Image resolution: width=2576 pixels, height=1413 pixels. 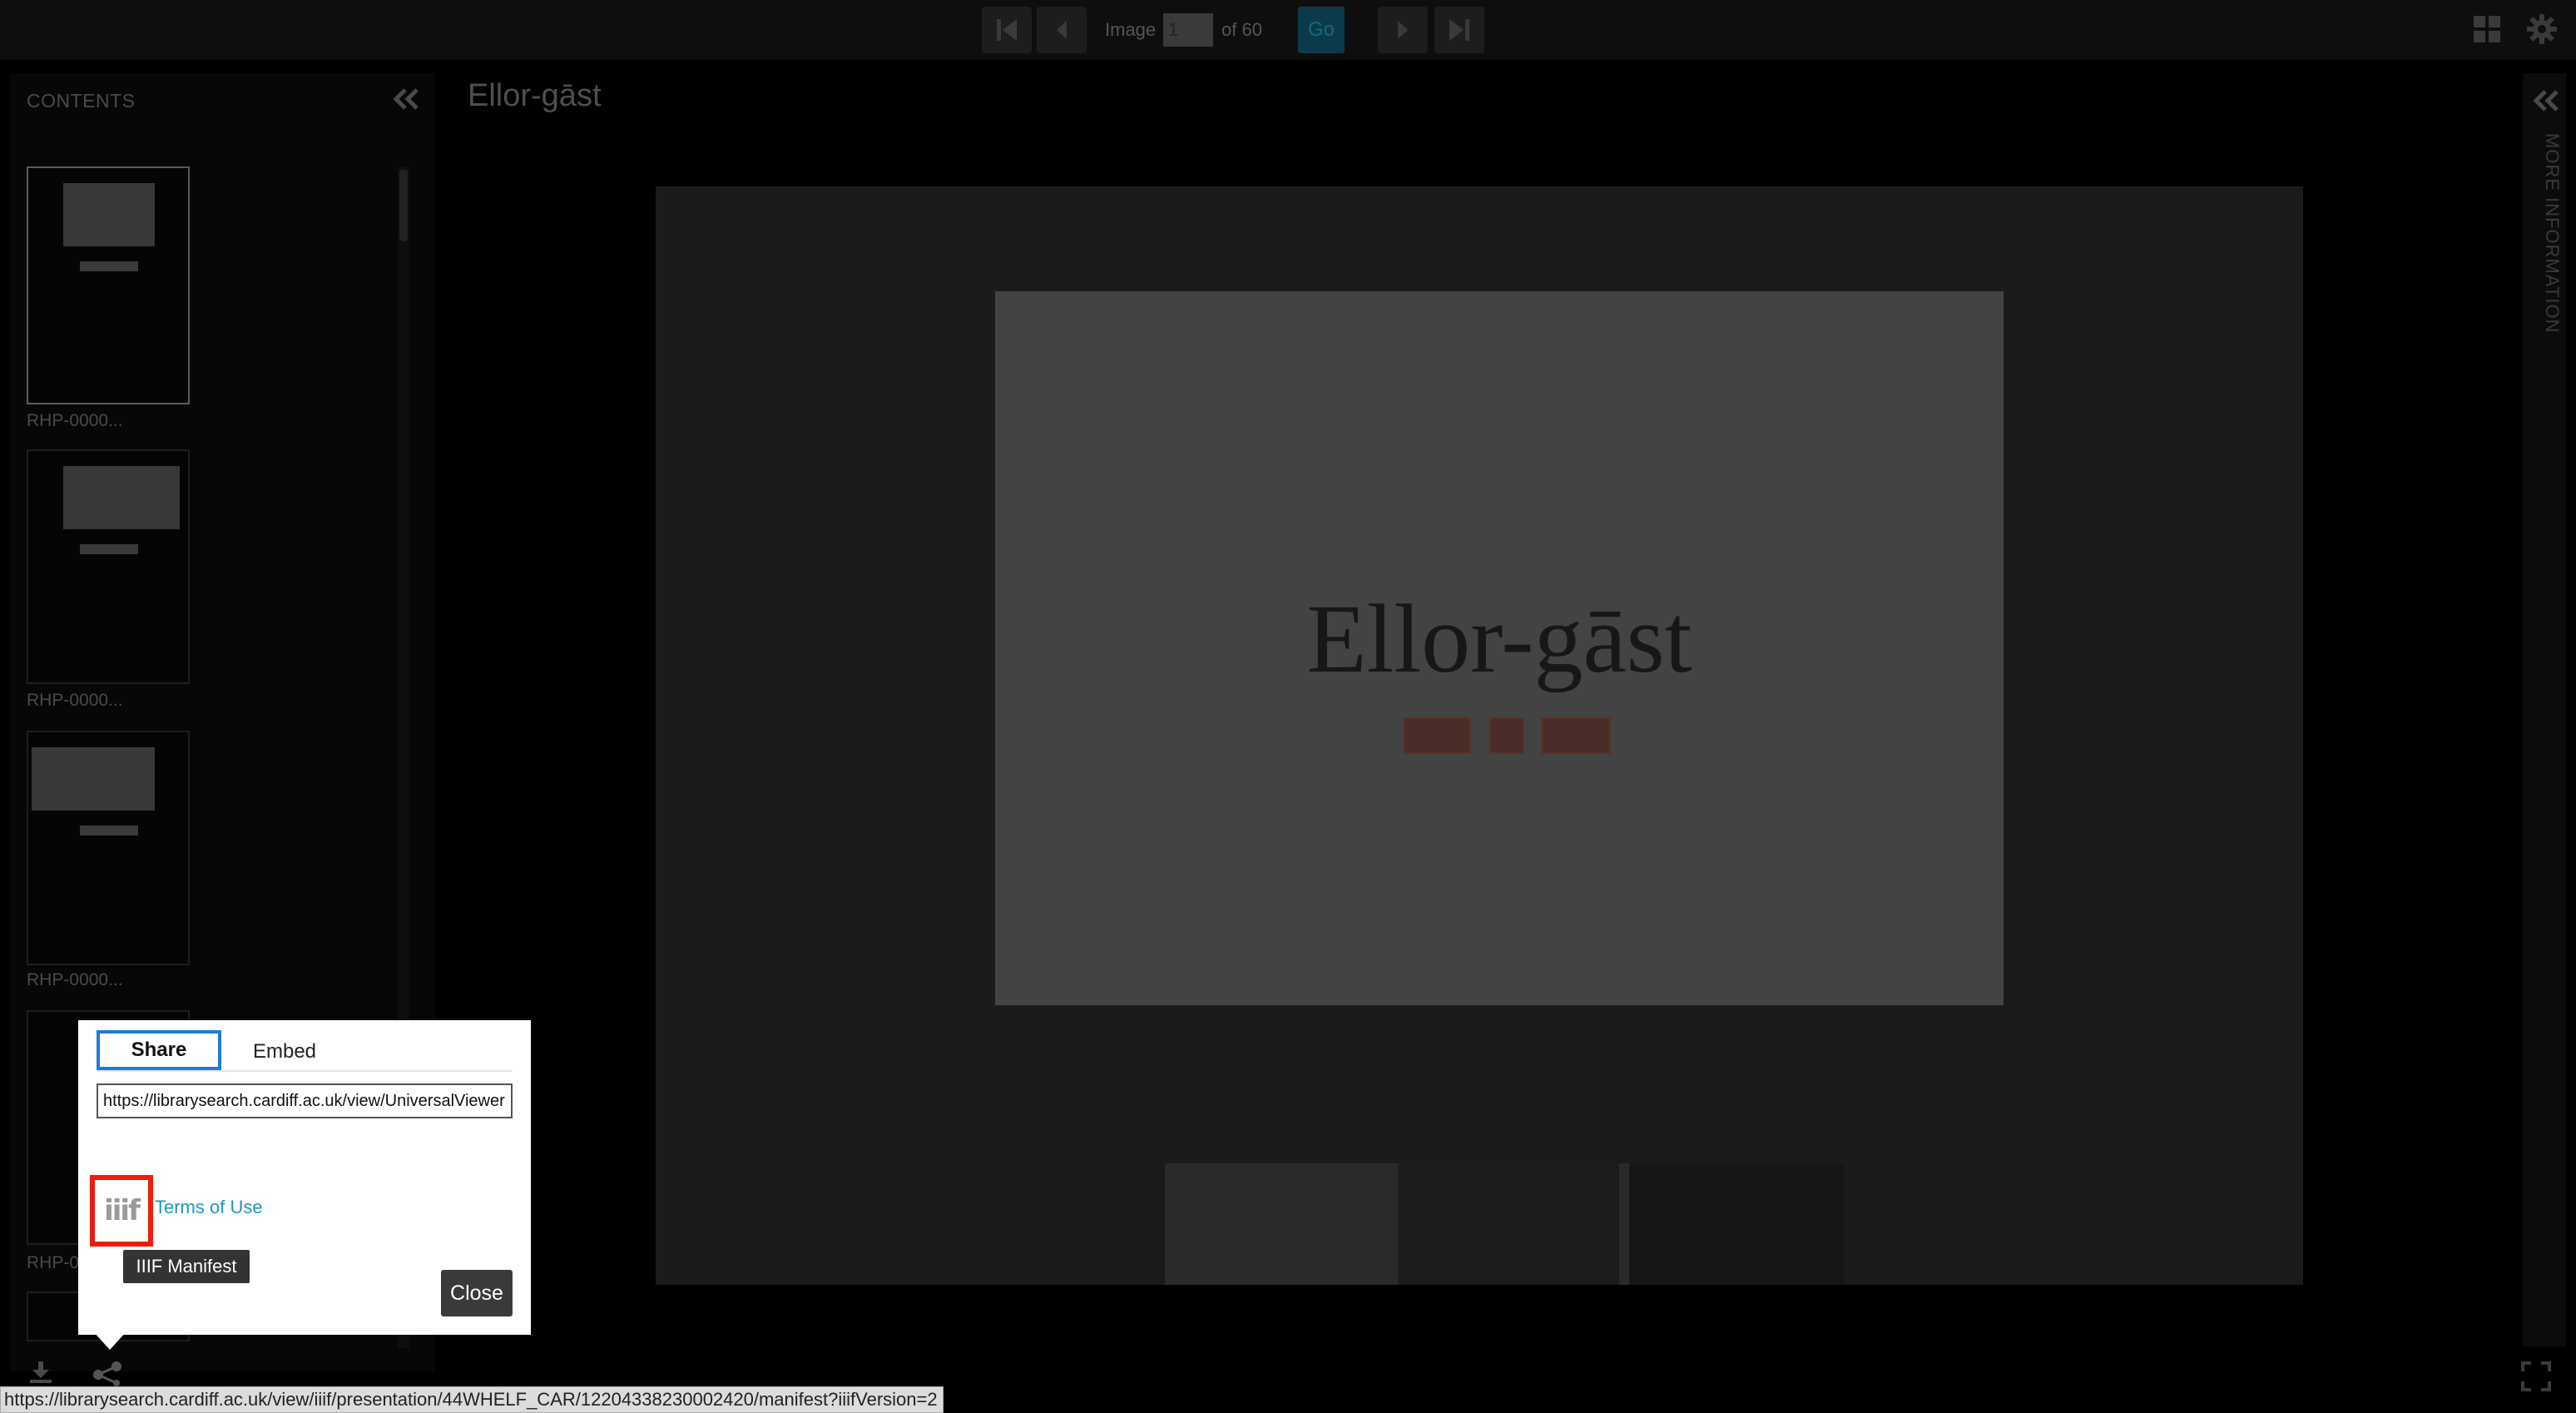 What do you see at coordinates (305, 1100) in the screenshot?
I see `share-url-input` at bounding box center [305, 1100].